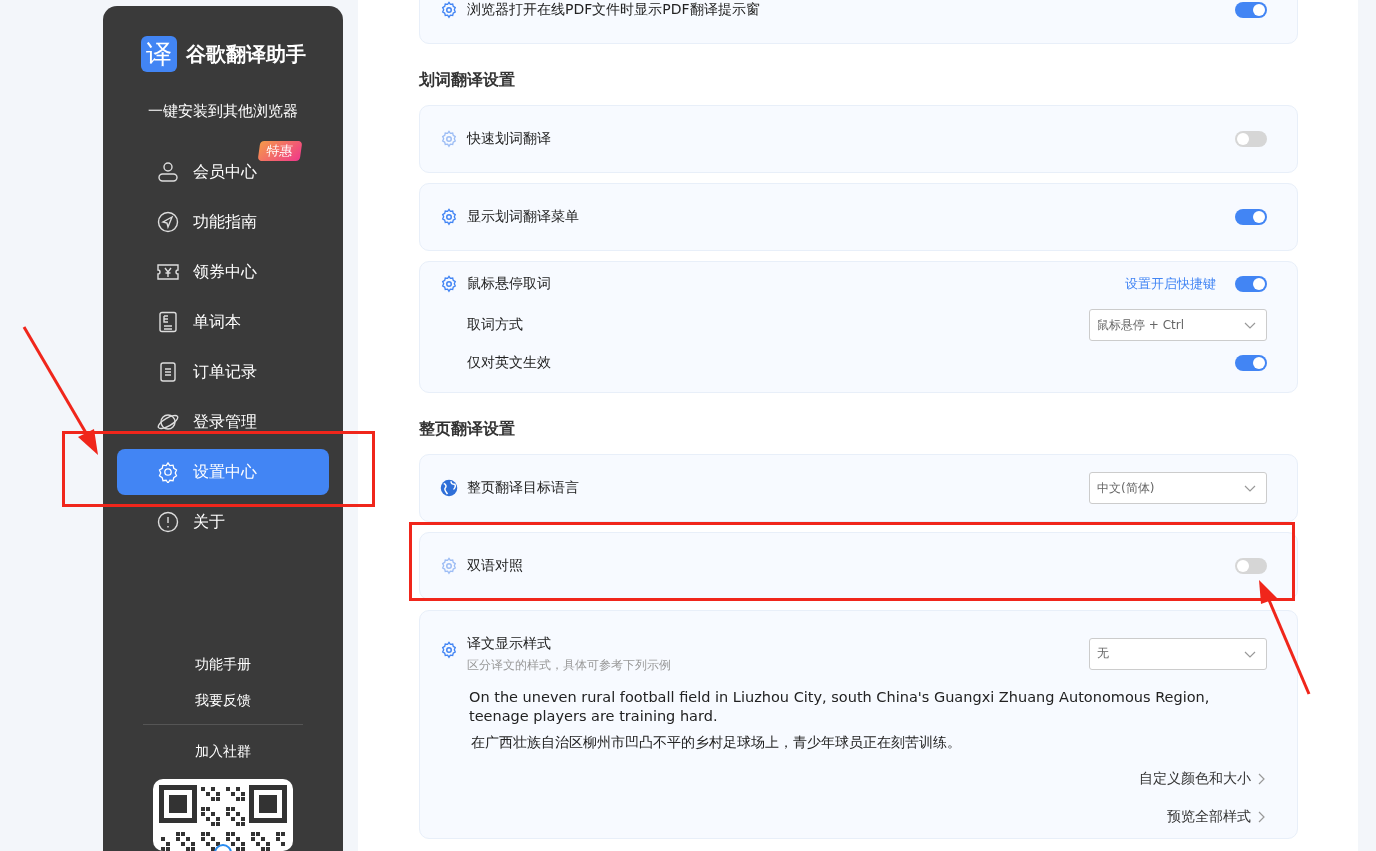 The width and height of the screenshot is (1376, 851). What do you see at coordinates (509, 643) in the screenshot?
I see `setting-label: 译文显示样式` at bounding box center [509, 643].